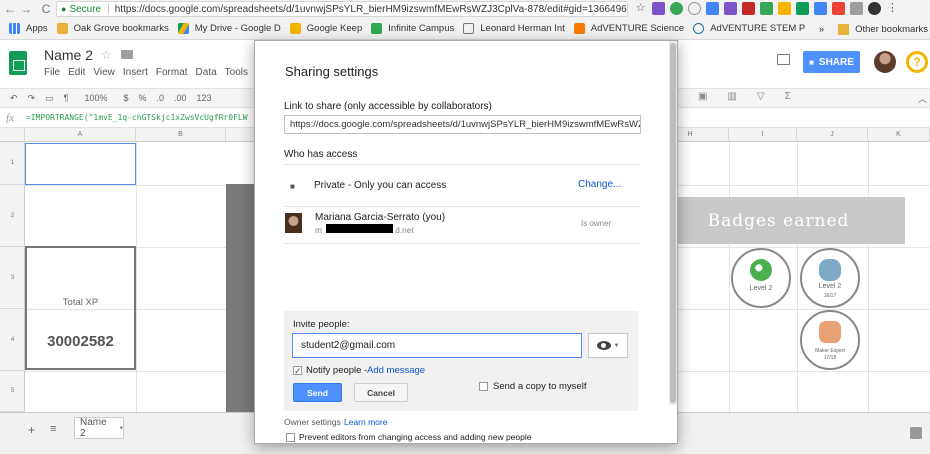  Describe the element at coordinates (359, 228) in the screenshot. I see `redaction-bar` at that location.